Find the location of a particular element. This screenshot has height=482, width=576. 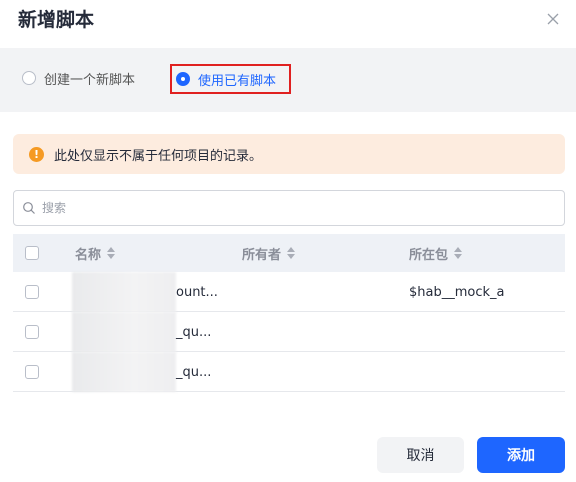

cancel-button: 取消 is located at coordinates (420, 455).